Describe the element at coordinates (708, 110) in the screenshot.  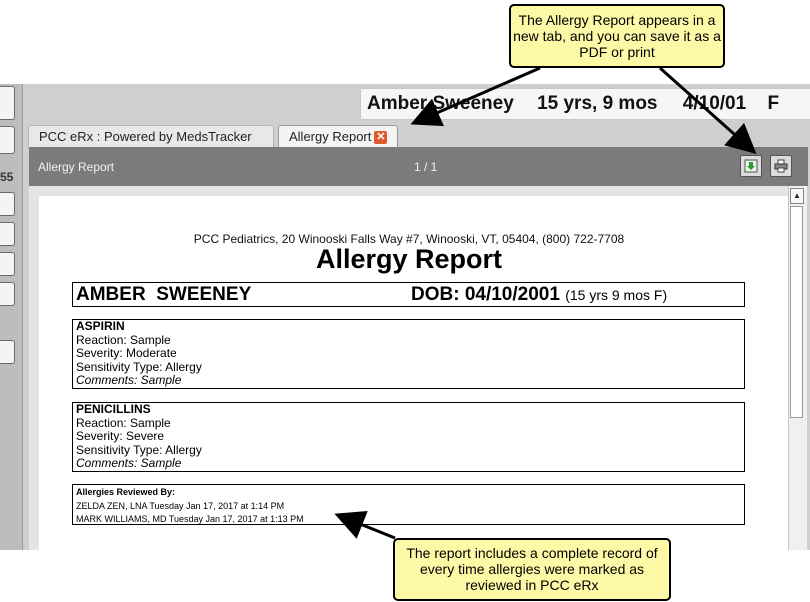
I see `arrow-to-buttons` at that location.